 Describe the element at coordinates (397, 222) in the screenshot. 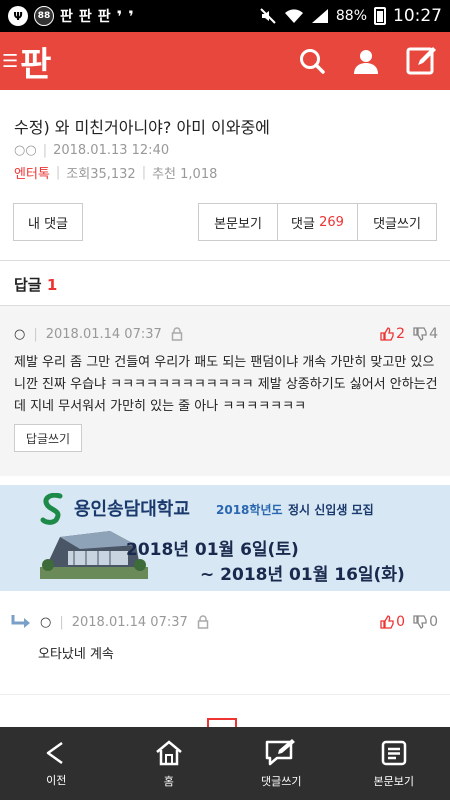

I see `write-comment-button: 댓글쓰기` at that location.